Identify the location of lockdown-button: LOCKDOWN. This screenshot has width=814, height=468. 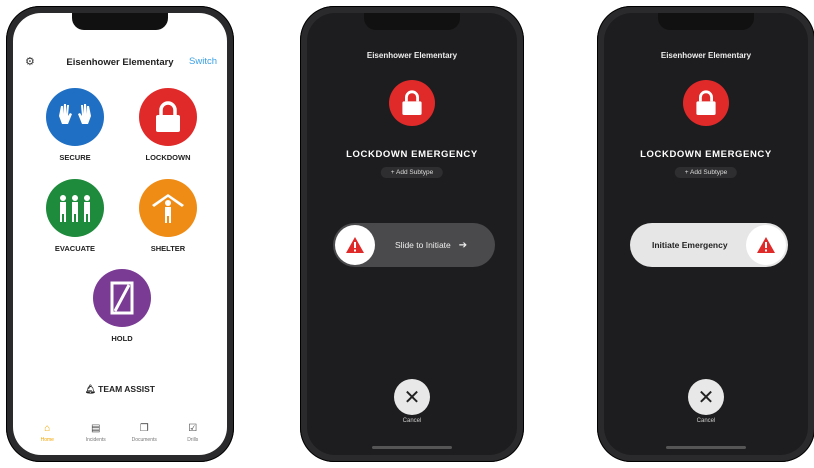
(168, 125).